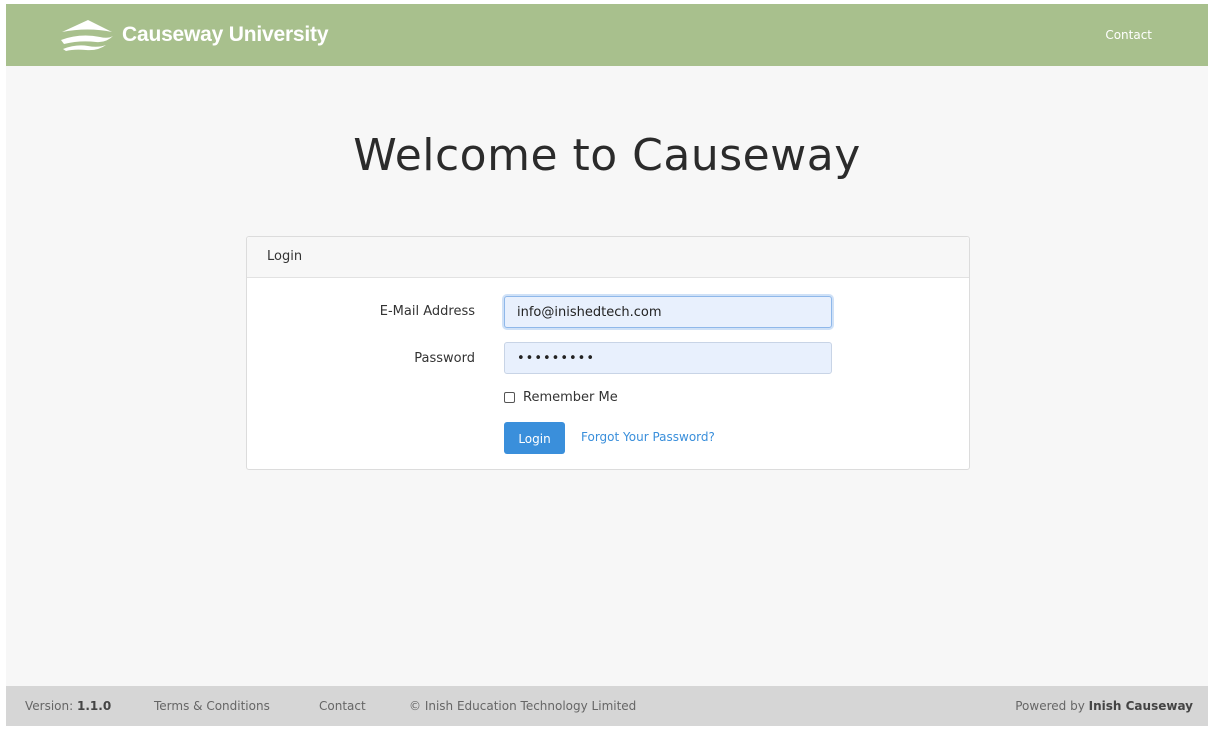  Describe the element at coordinates (1128, 35) in the screenshot. I see `nav-contact-link: Contact` at that location.